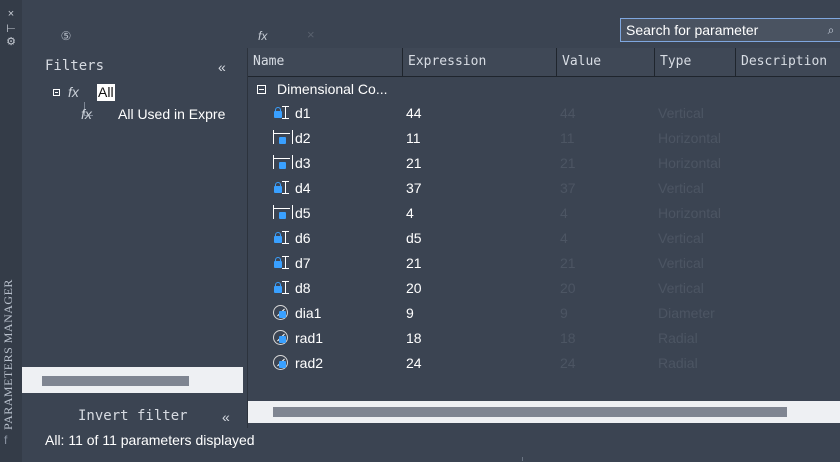 This screenshot has height=462, width=840. Describe the element at coordinates (11, 14) in the screenshot. I see `close-icon: ×` at that location.